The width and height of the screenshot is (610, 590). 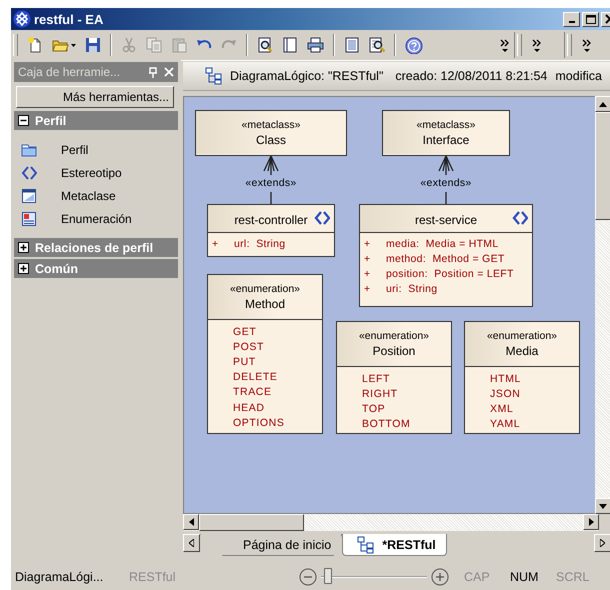 What do you see at coordinates (249, 408) in the screenshot?
I see `enum-literal: HEAD` at bounding box center [249, 408].